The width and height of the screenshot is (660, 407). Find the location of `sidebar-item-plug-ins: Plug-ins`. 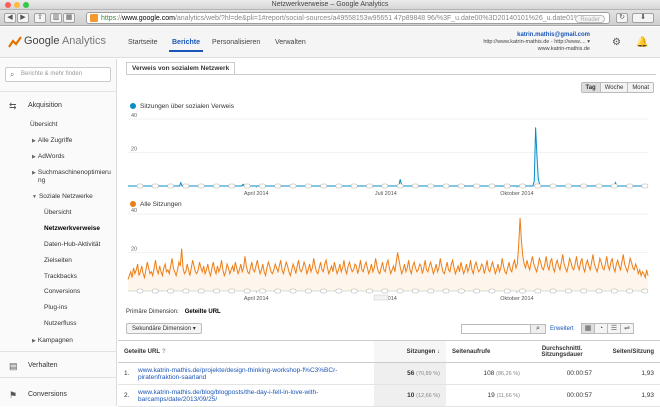

sidebar-item-plug-ins: Plug-ins is located at coordinates (55, 307).